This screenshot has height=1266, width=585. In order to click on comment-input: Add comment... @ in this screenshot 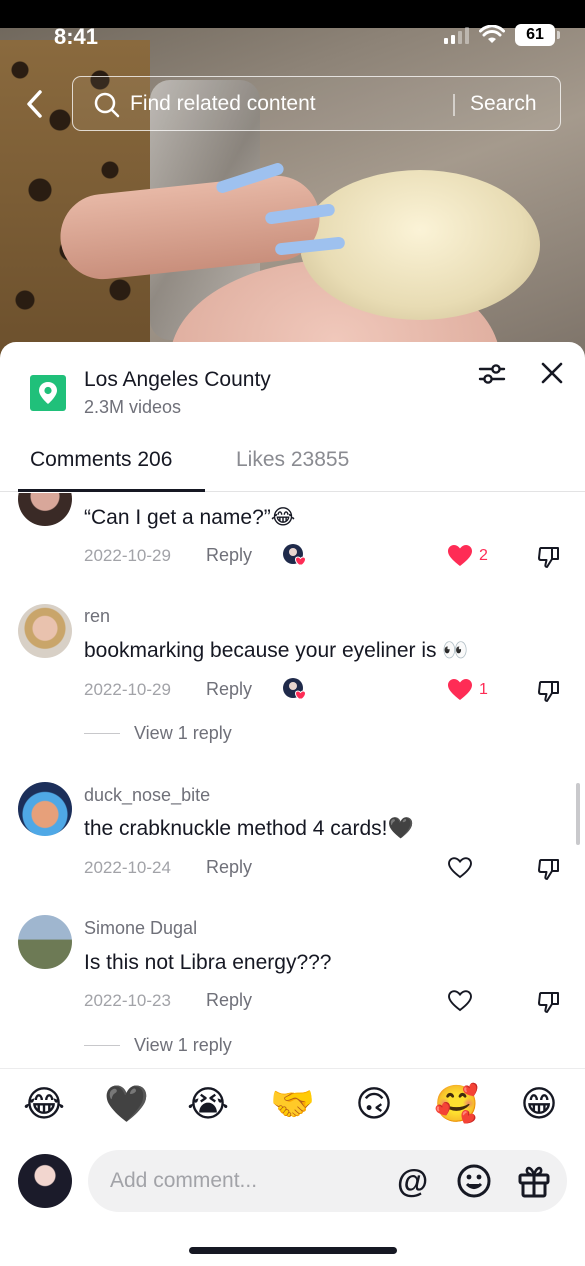, I will do `click(327, 1181)`.